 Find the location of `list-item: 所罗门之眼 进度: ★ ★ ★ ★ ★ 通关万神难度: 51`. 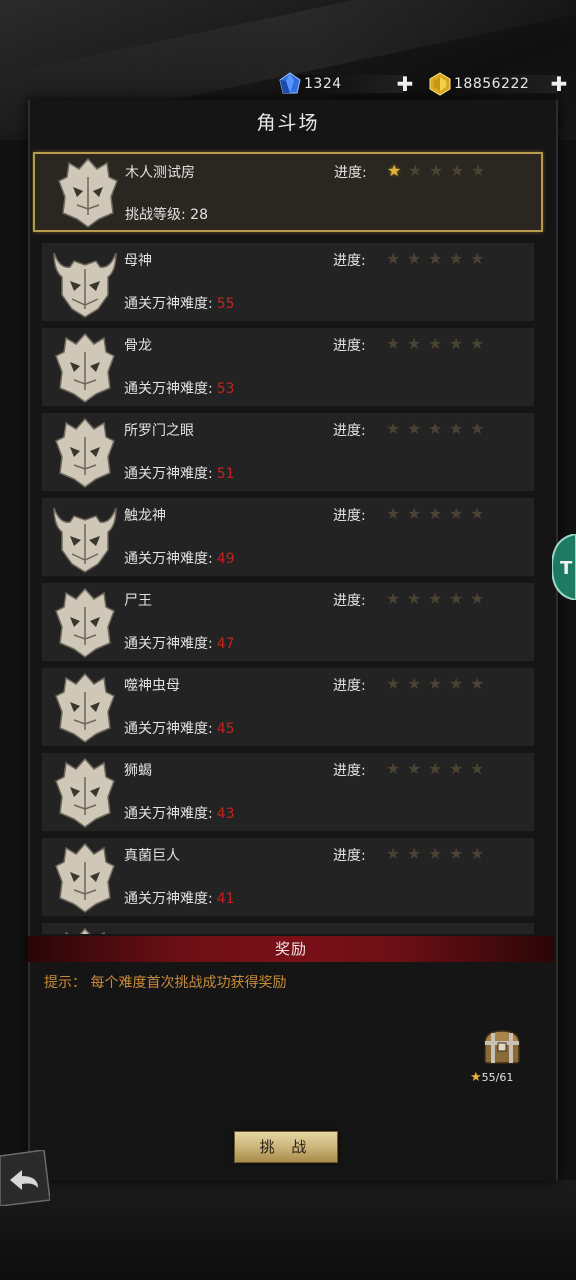

list-item: 所罗门之眼 进度: ★ ★ ★ ★ ★ 通关万神难度: 51 is located at coordinates (288, 452).